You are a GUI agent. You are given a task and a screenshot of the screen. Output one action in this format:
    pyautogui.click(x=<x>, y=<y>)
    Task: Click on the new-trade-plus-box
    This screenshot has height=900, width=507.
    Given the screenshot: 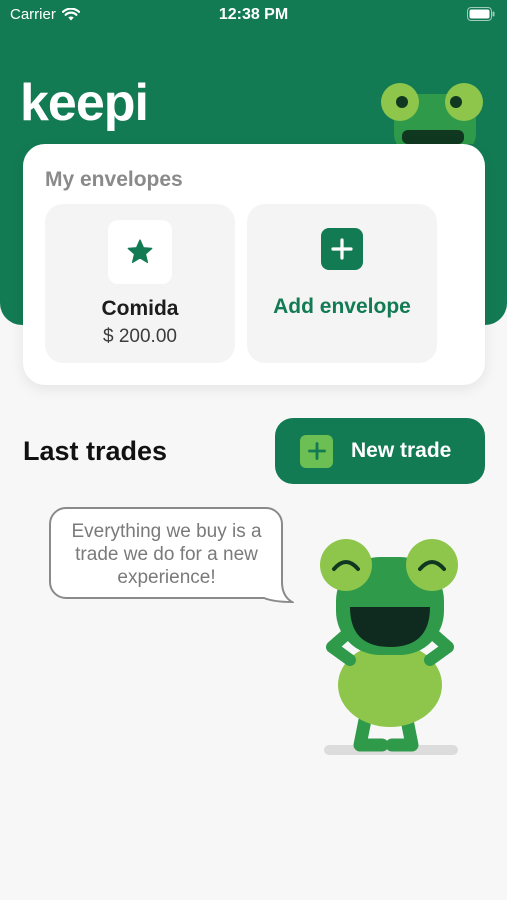 What is the action you would take?
    pyautogui.click(x=316, y=451)
    